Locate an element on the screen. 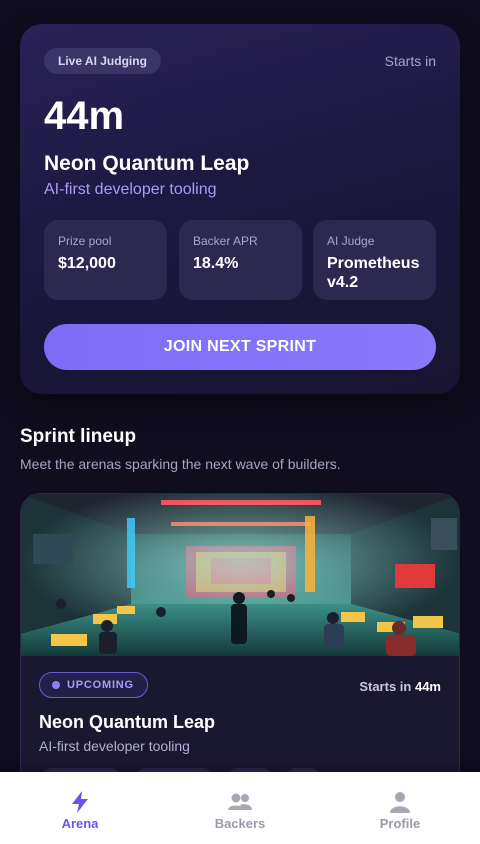  card-subtitle: AI-first developer tooling is located at coordinates (114, 746).